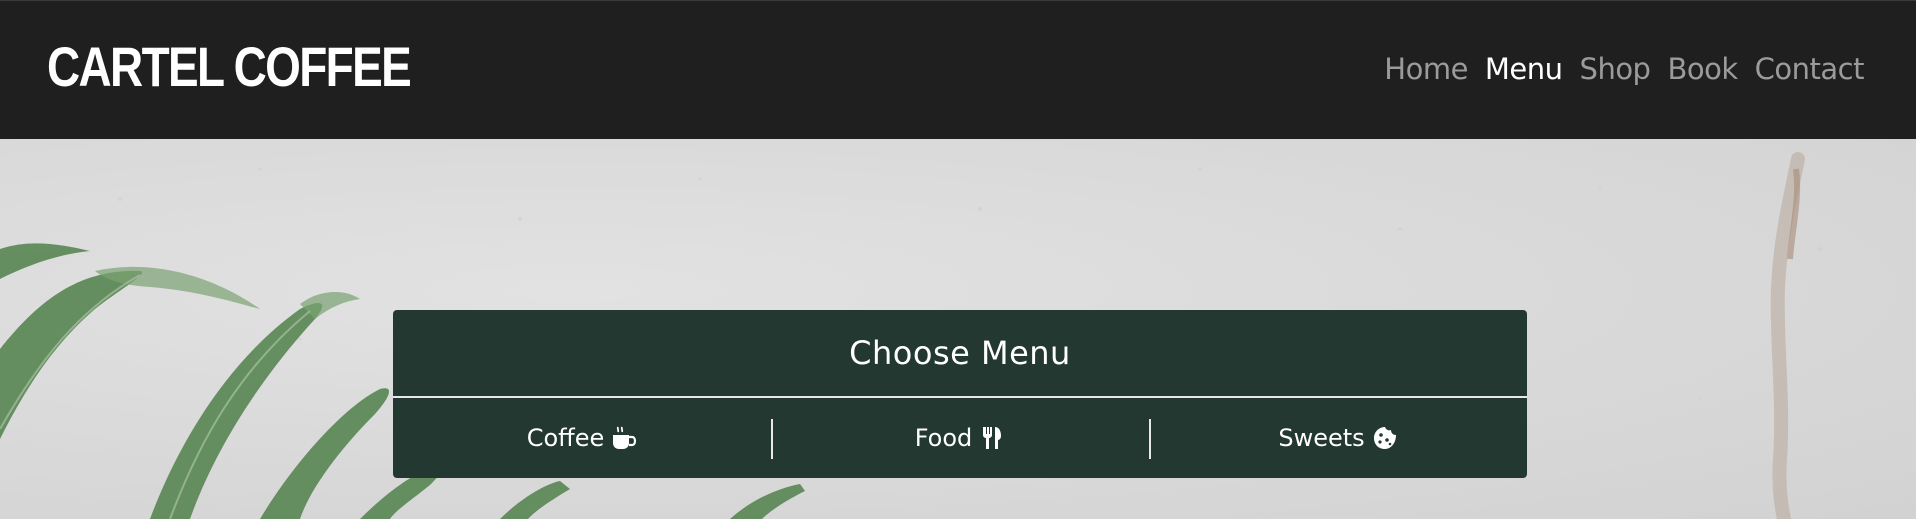  Describe the element at coordinates (943, 438) in the screenshot. I see `menu-option-food-label: Food` at that location.